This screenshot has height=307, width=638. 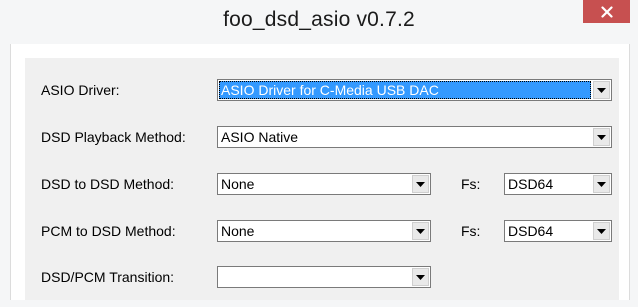 I want to click on dsd-to-dsd-dropdown-button, so click(x=420, y=184).